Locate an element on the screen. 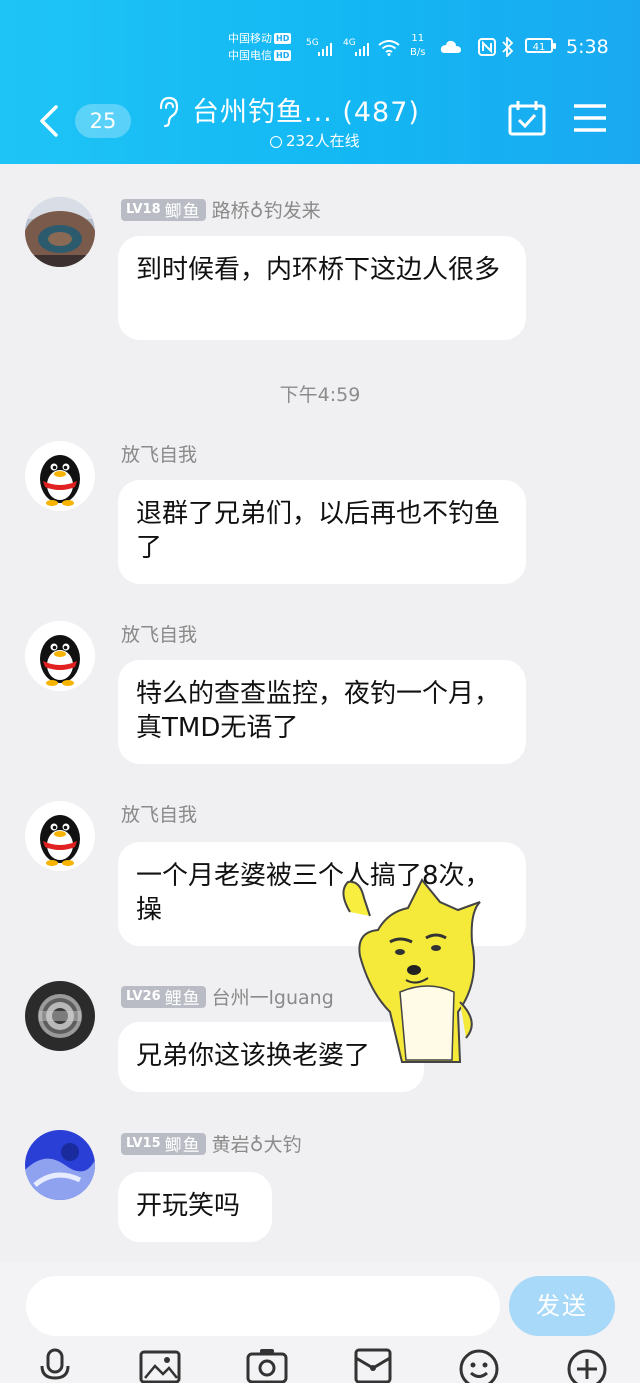 The height and width of the screenshot is (1383, 640). level: LV18 is located at coordinates (143, 209).